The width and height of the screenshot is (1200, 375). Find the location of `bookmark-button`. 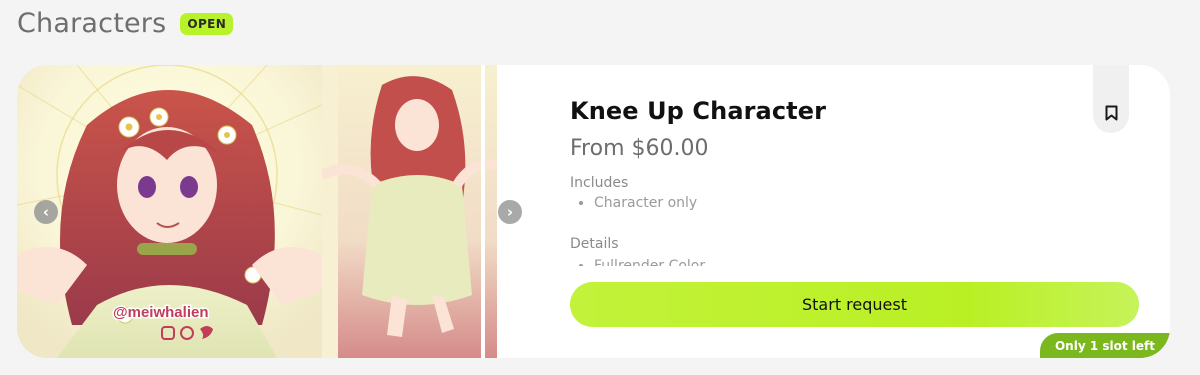

bookmark-button is located at coordinates (1111, 99).